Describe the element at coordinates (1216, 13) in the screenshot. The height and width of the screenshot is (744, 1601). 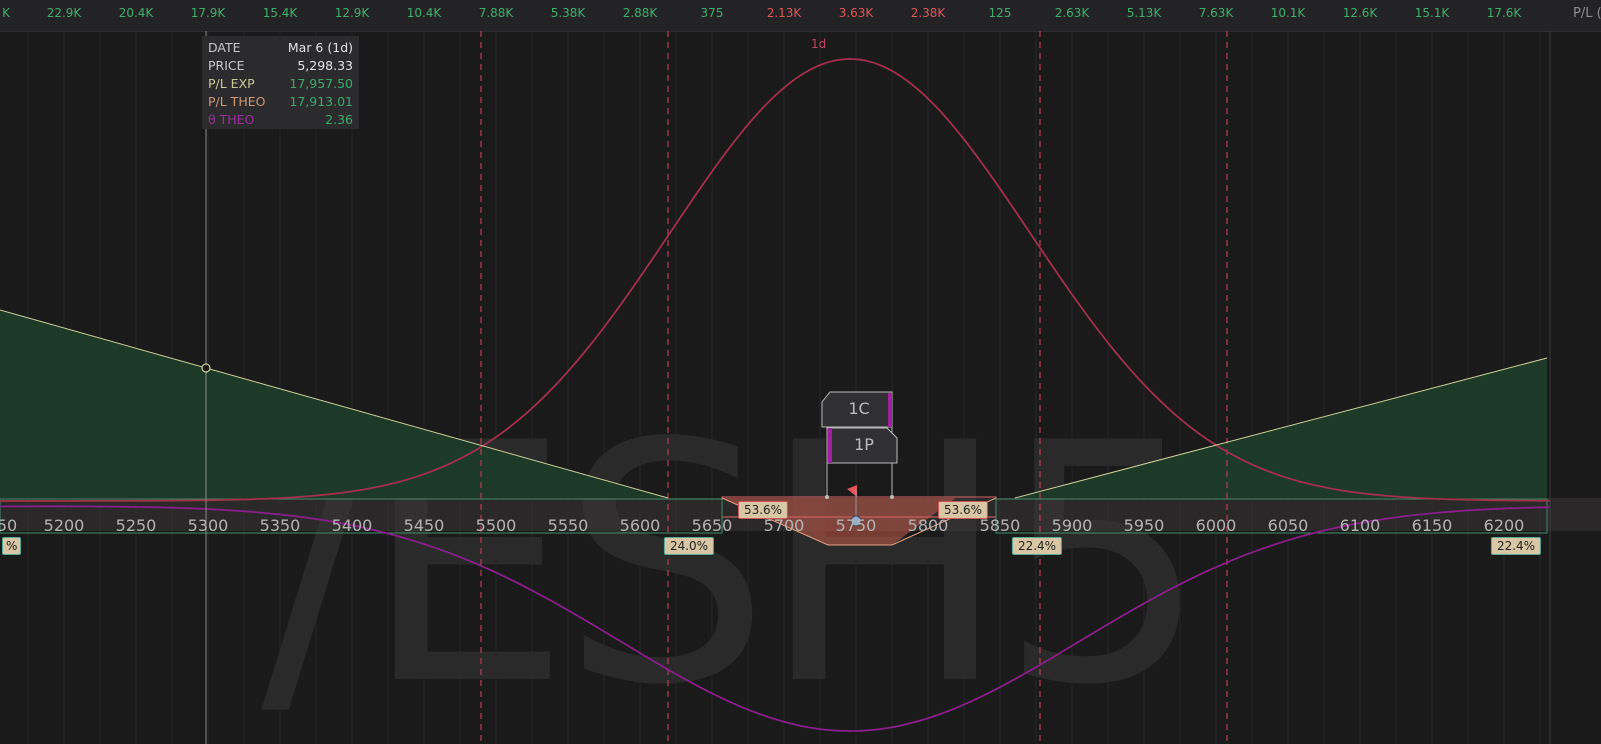
I see `pl-value-17: 7.63K` at that location.